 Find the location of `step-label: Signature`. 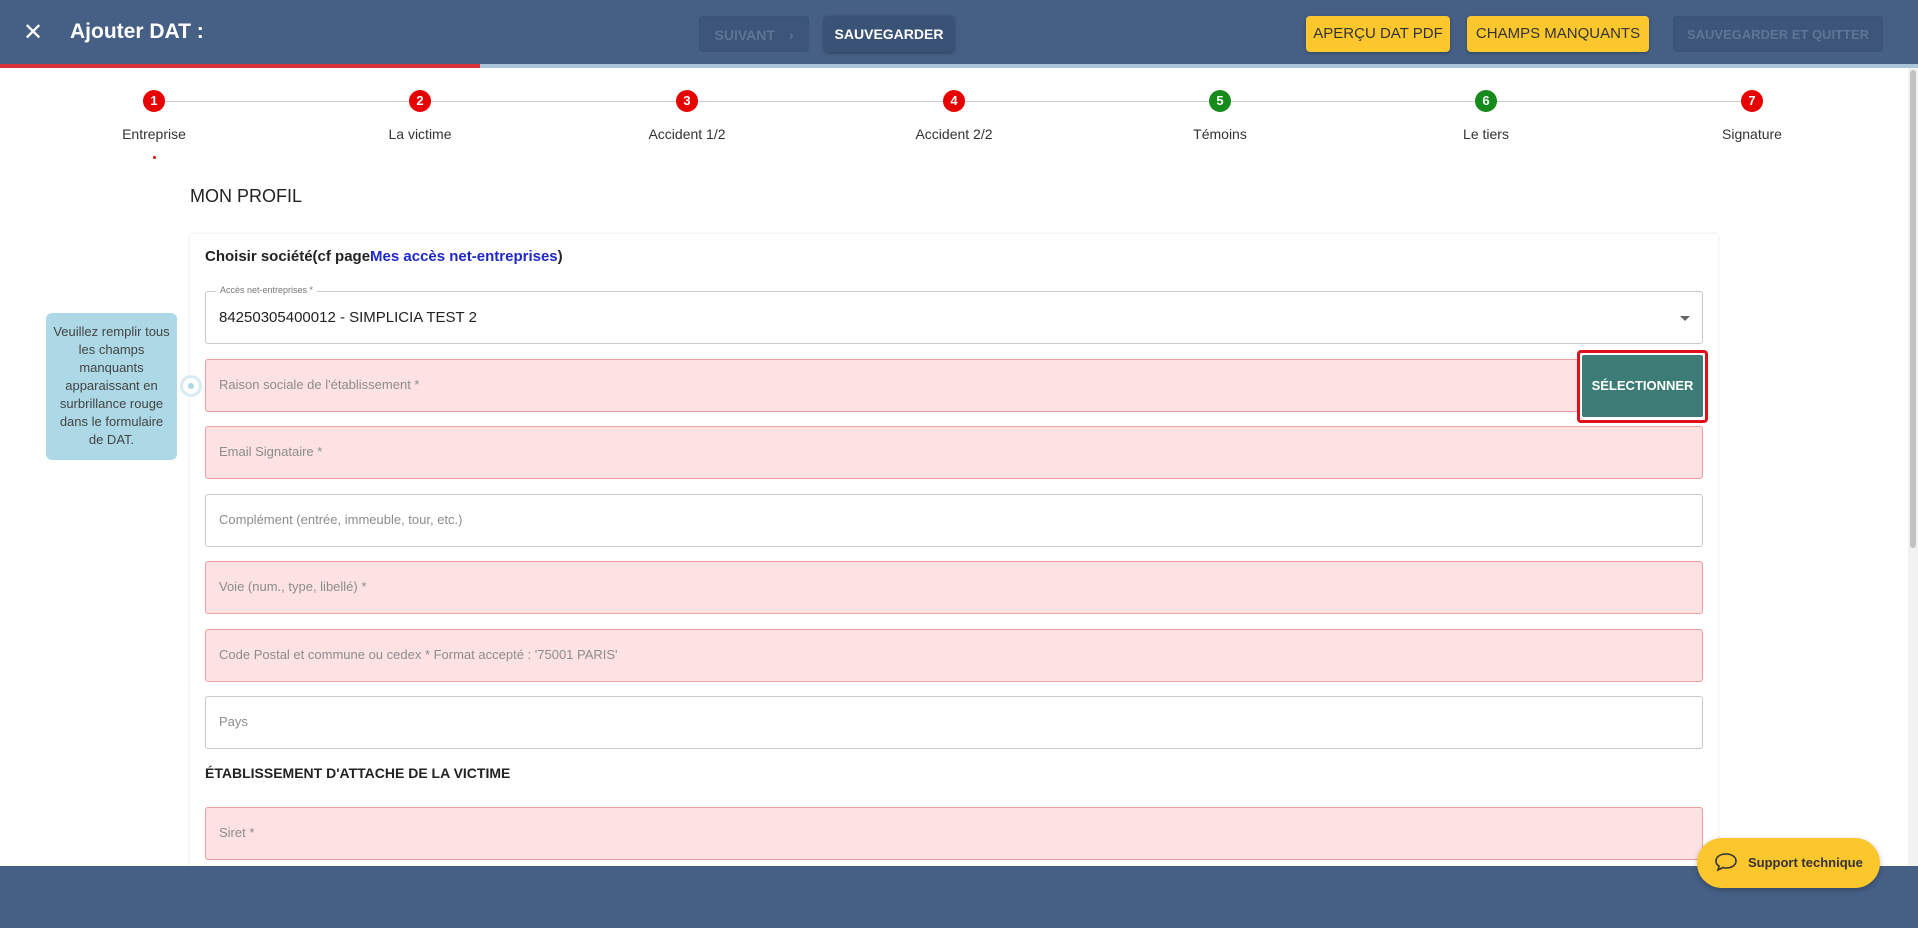

step-label: Signature is located at coordinates (1752, 134).